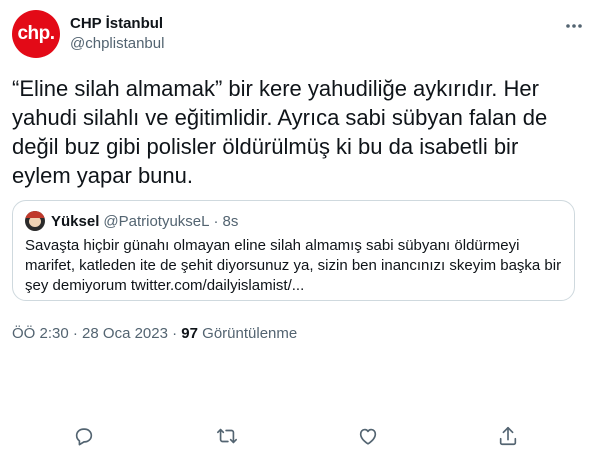 The width and height of the screenshot is (598, 456). Describe the element at coordinates (40, 333) in the screenshot. I see `tweet-time: ÖÖ 2:30` at that location.